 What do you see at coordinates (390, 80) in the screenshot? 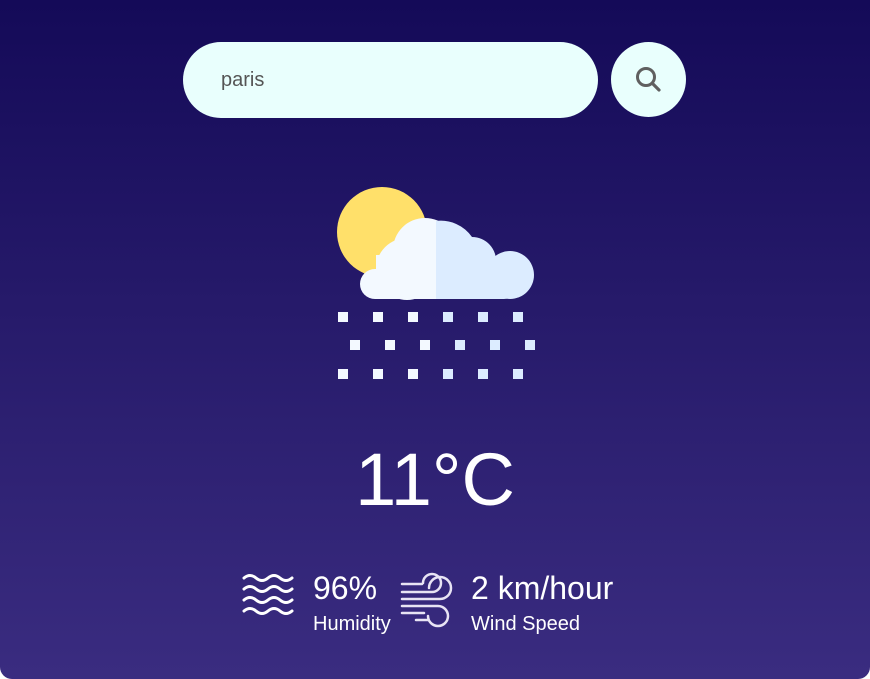
I see `city-search-input` at bounding box center [390, 80].